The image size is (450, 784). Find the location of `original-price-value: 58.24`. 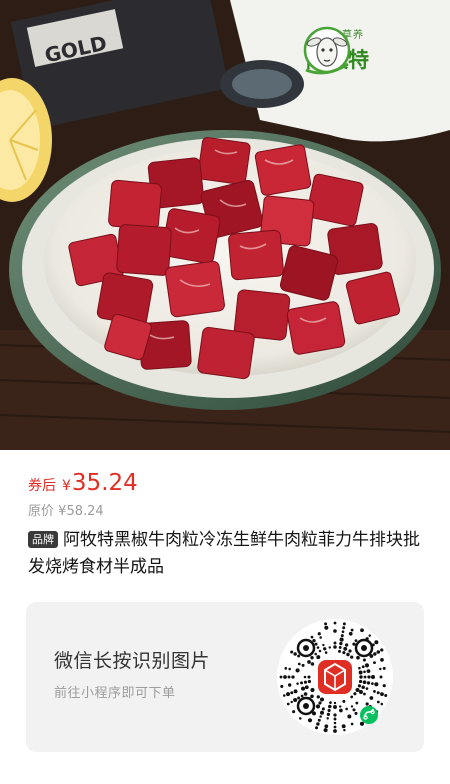

original-price-value: 58.24 is located at coordinates (85, 511).